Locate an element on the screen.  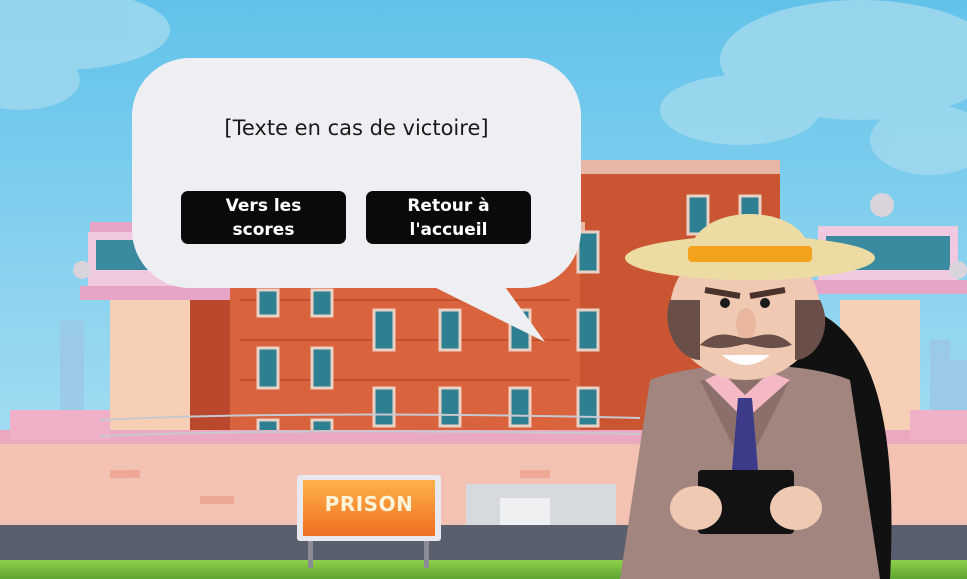
view-scores-label: Vers les scores is located at coordinates (263, 217).